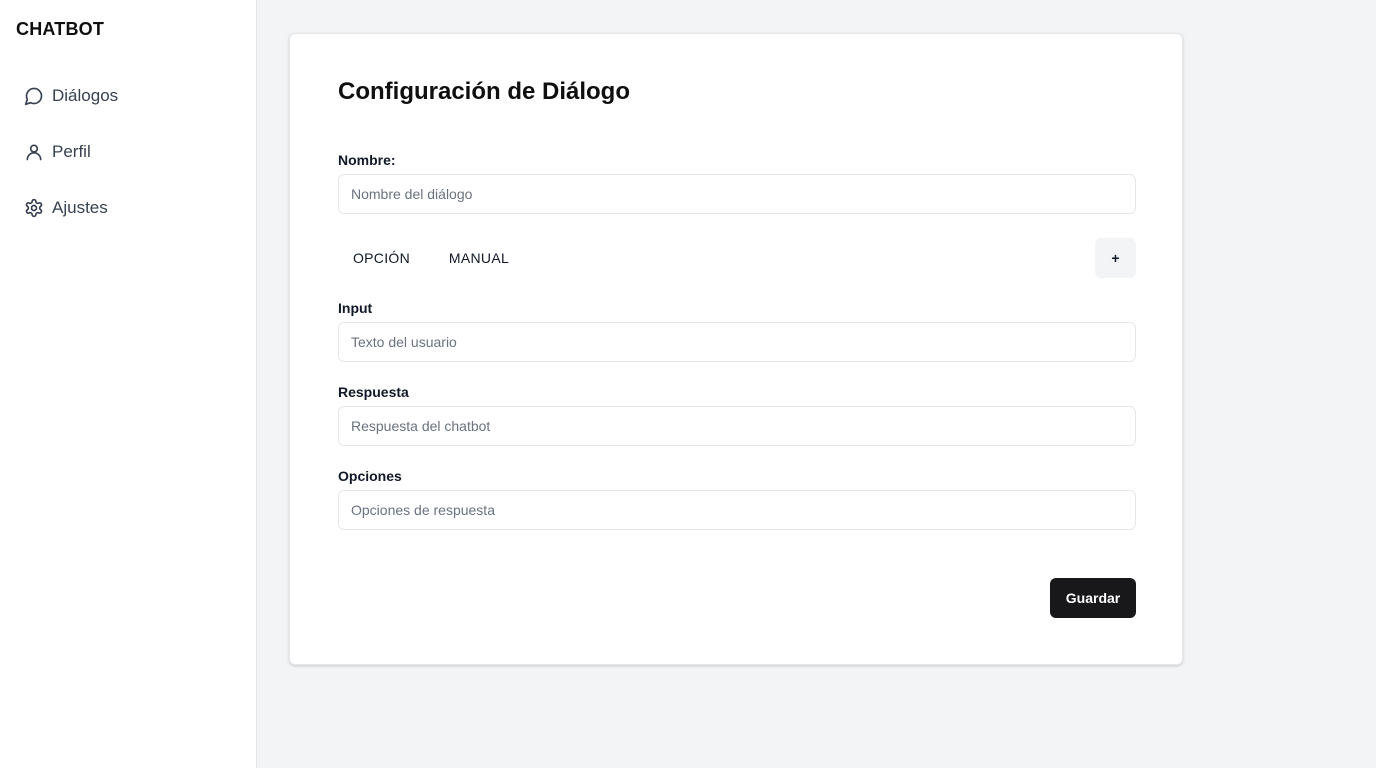  Describe the element at coordinates (737, 510) in the screenshot. I see `options-input-field` at that location.